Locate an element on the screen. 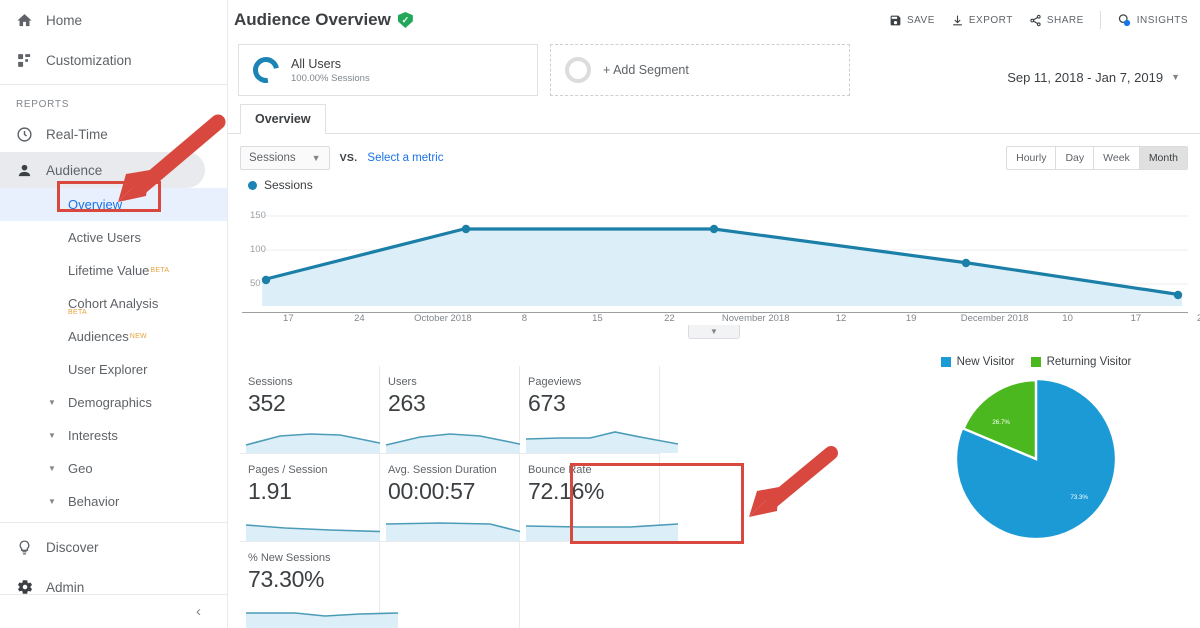  metric-select: Sessions ▼ is located at coordinates (285, 158).